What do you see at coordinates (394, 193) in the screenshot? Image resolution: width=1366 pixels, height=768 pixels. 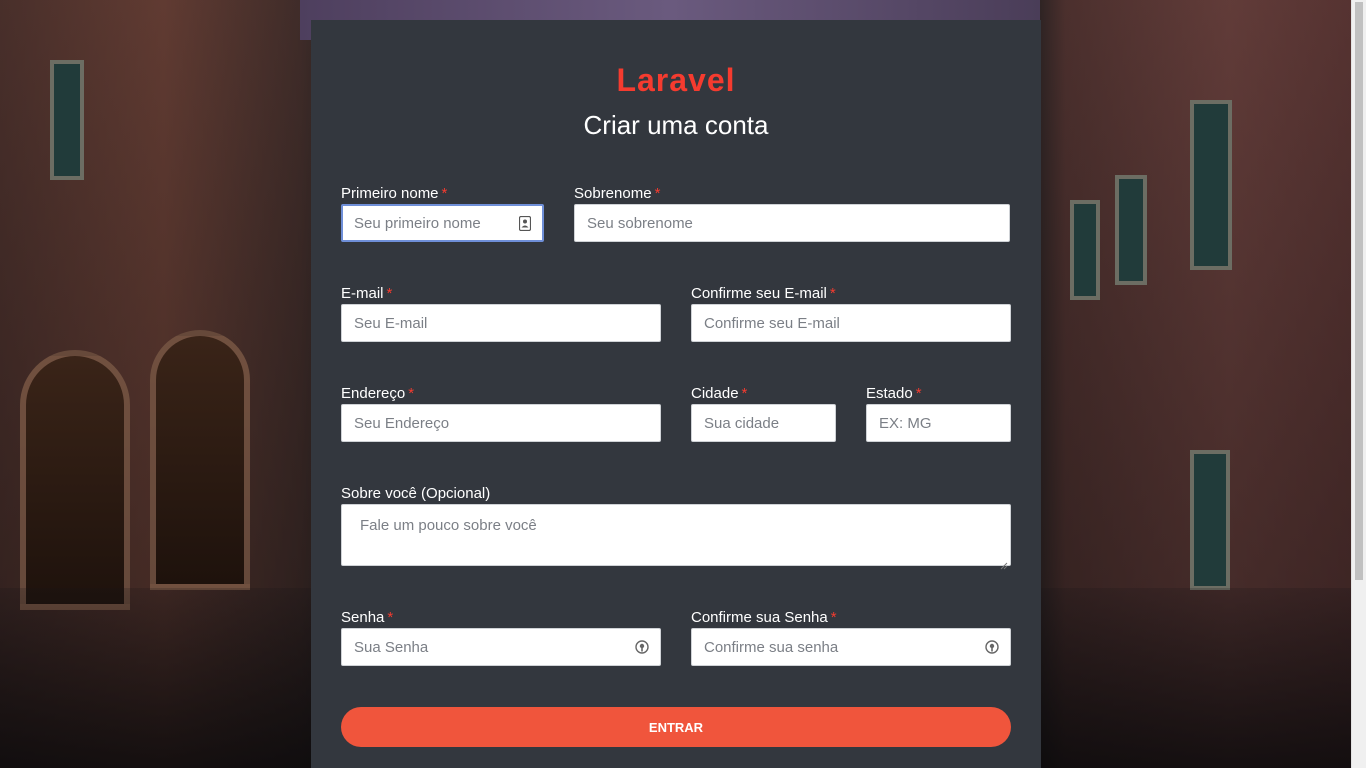 I see `first-name-label: Primeiro nome *` at bounding box center [394, 193].